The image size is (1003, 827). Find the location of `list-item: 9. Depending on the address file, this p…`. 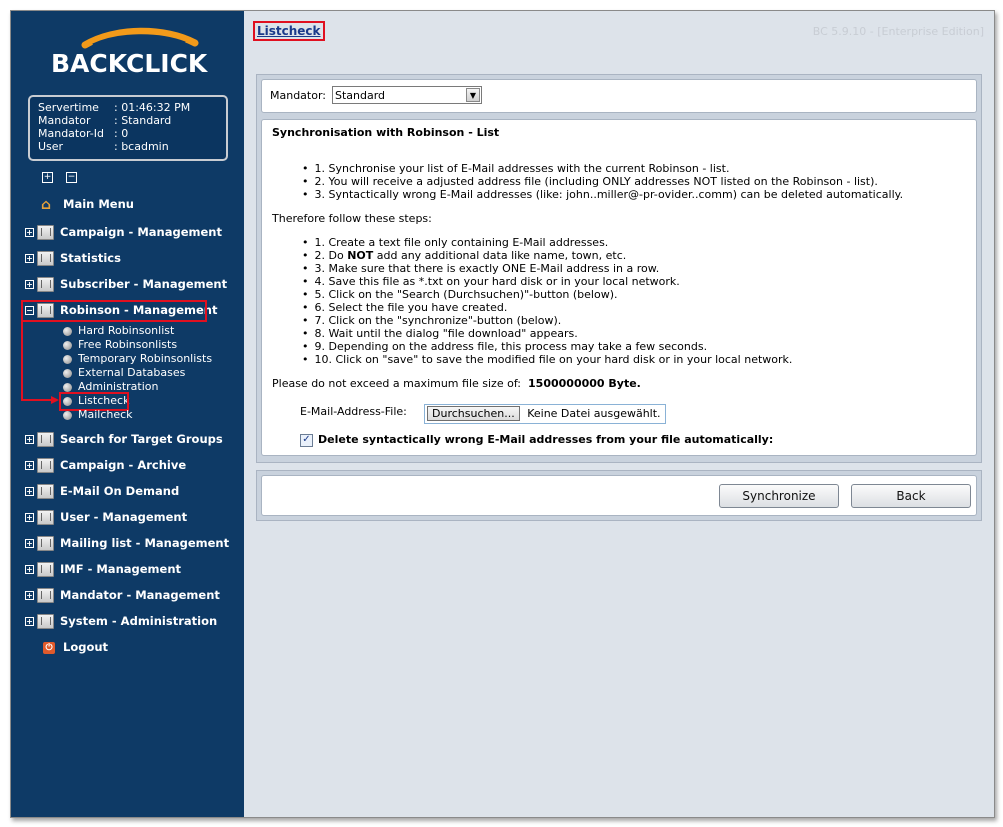

list-item: 9. Depending on the address file, this p… is located at coordinates (547, 346).